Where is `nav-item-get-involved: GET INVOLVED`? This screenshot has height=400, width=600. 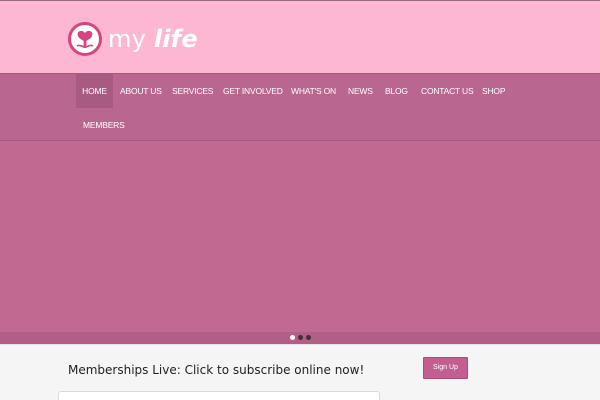 nav-item-get-involved: GET INVOLVED is located at coordinates (253, 91).